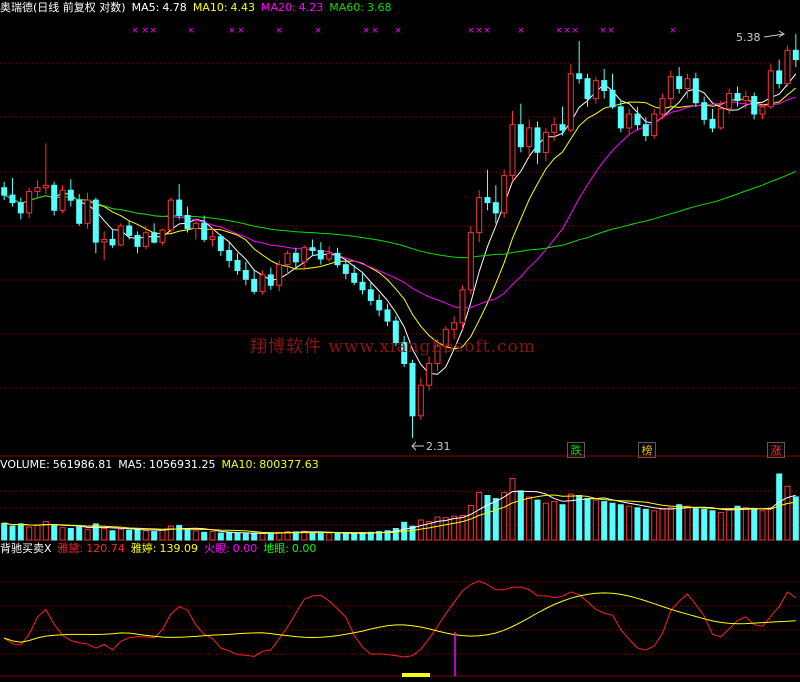 Image resolution: width=800 pixels, height=682 pixels. What do you see at coordinates (289, 464) in the screenshot?
I see `volume-ma10-value: 800377.63` at bounding box center [289, 464].